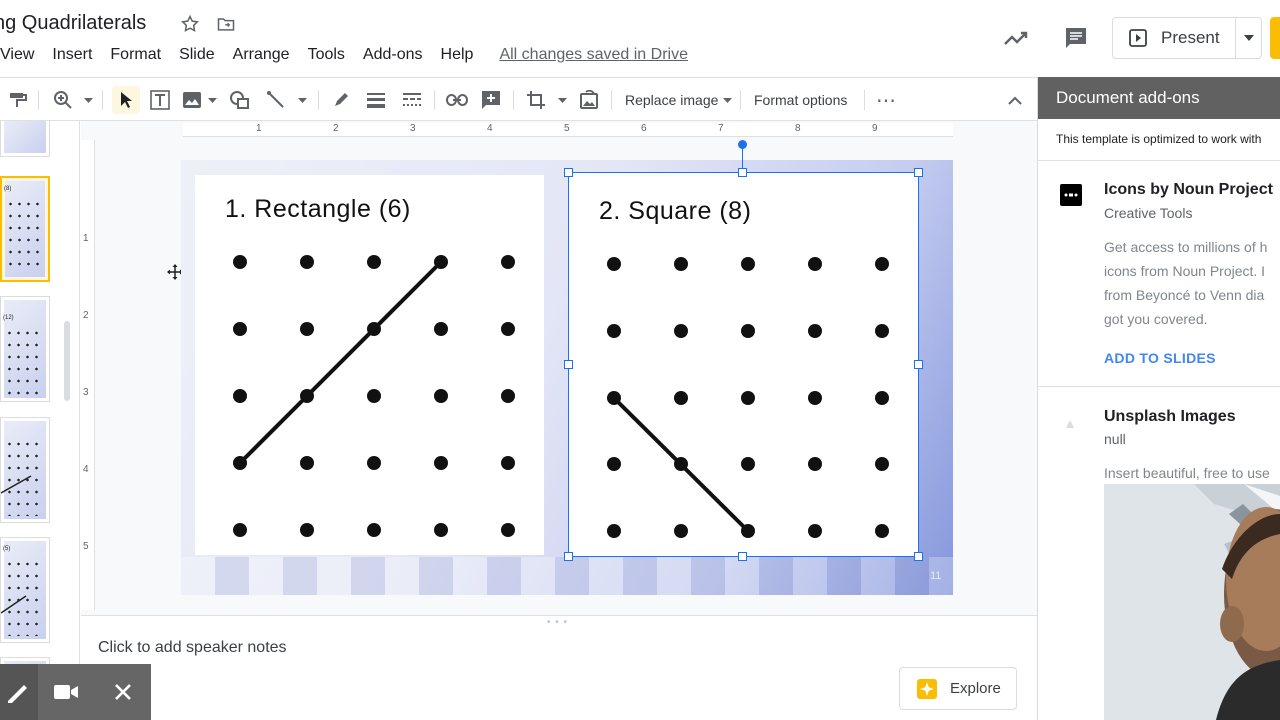  I want to click on add-to-slides-link: ADD TO SLIDES, so click(1160, 358).